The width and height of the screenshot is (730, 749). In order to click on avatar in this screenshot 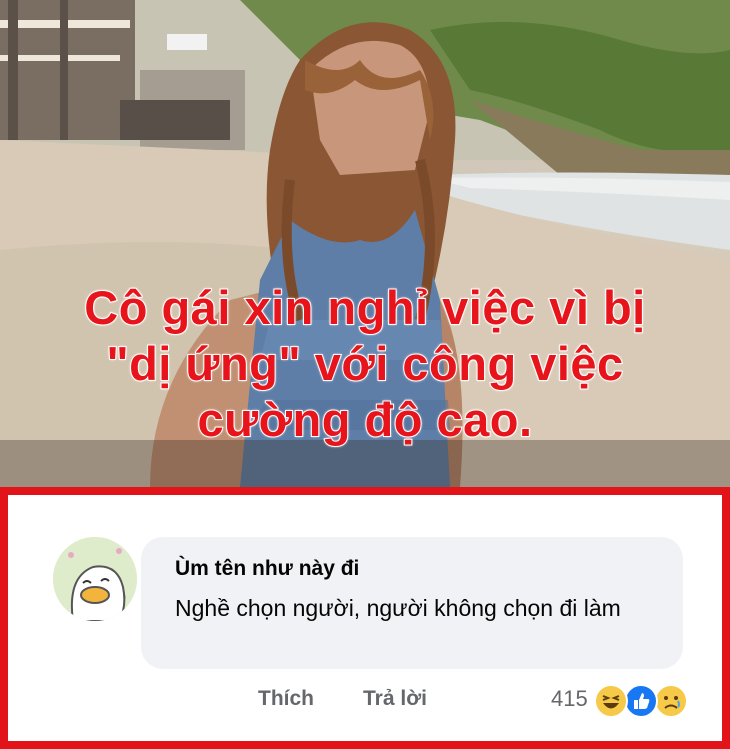, I will do `click(95, 579)`.